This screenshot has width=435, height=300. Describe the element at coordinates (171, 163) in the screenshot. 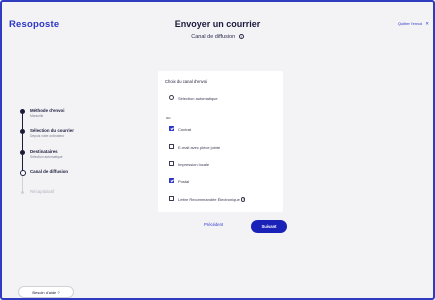

I see `checkbox-local-print` at that location.